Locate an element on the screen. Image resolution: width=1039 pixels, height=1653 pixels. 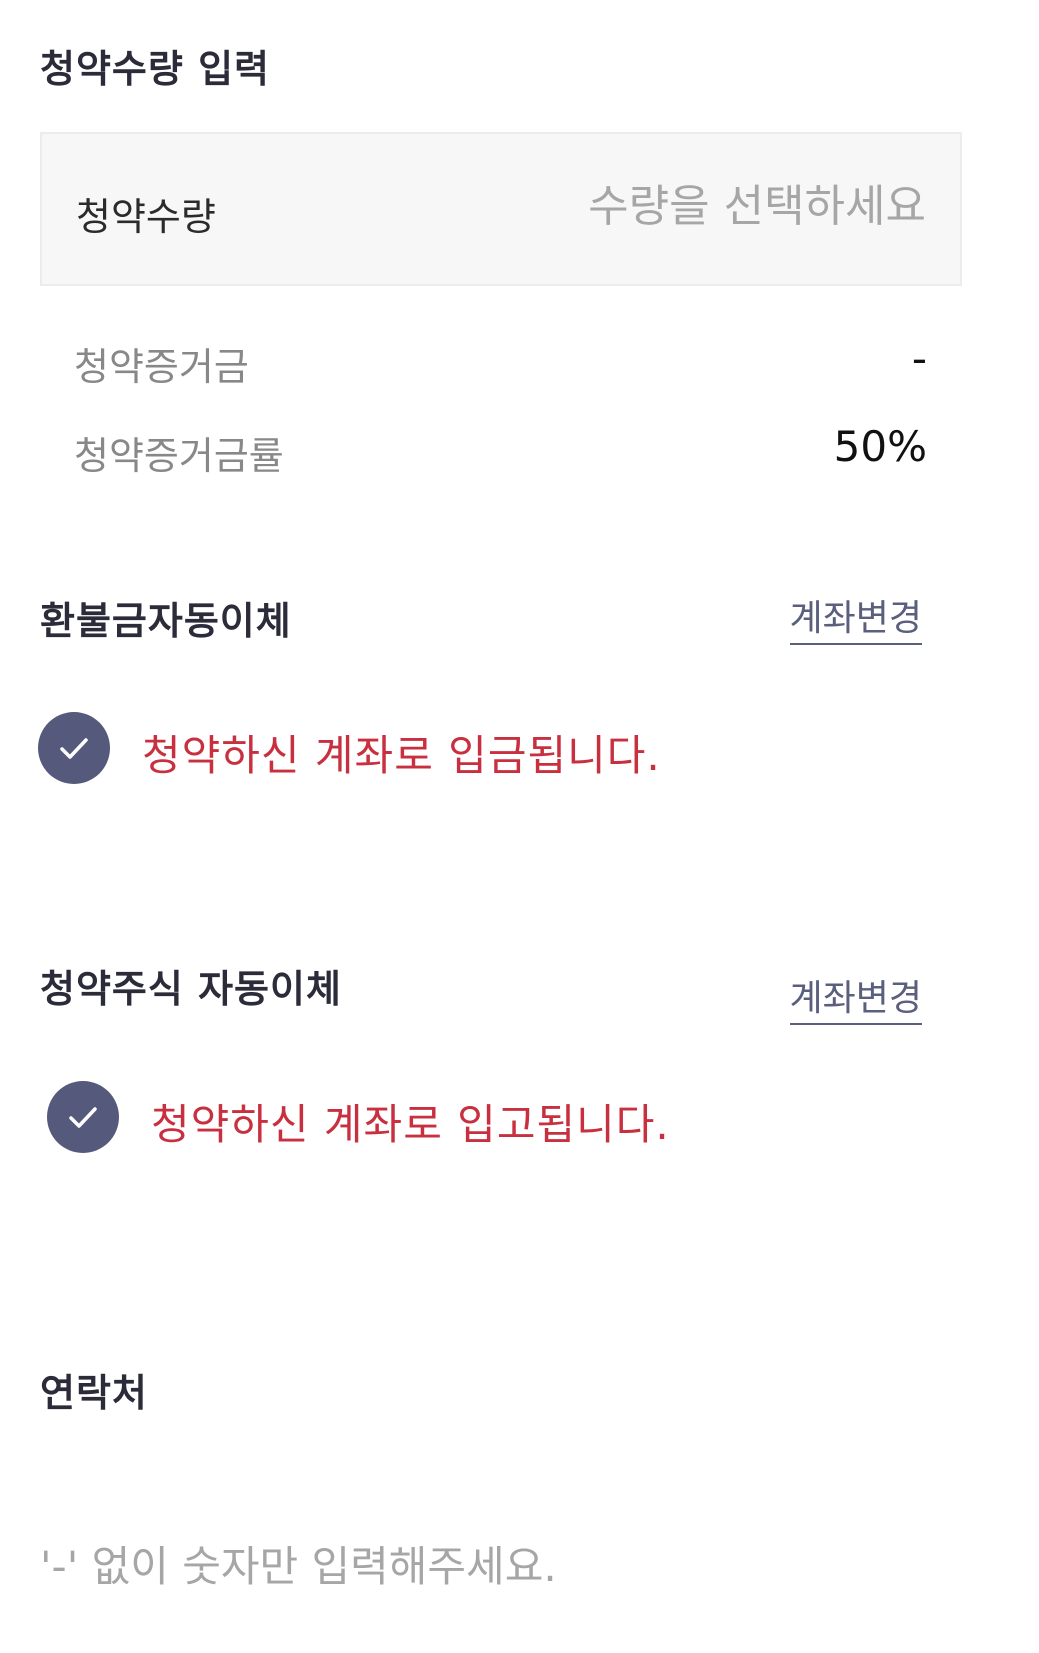
refund-check-toggle is located at coordinates (74, 748).